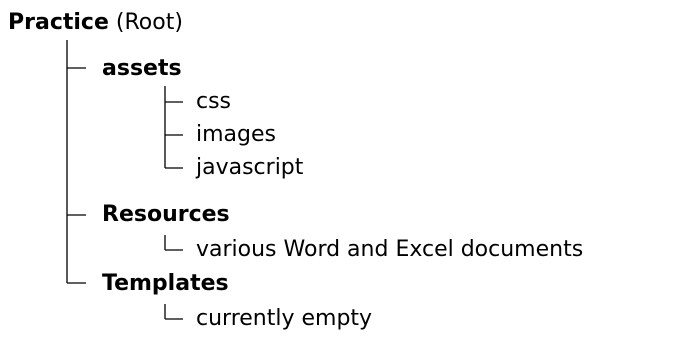  I want to click on templates-contents: currently empty, so click(284, 318).